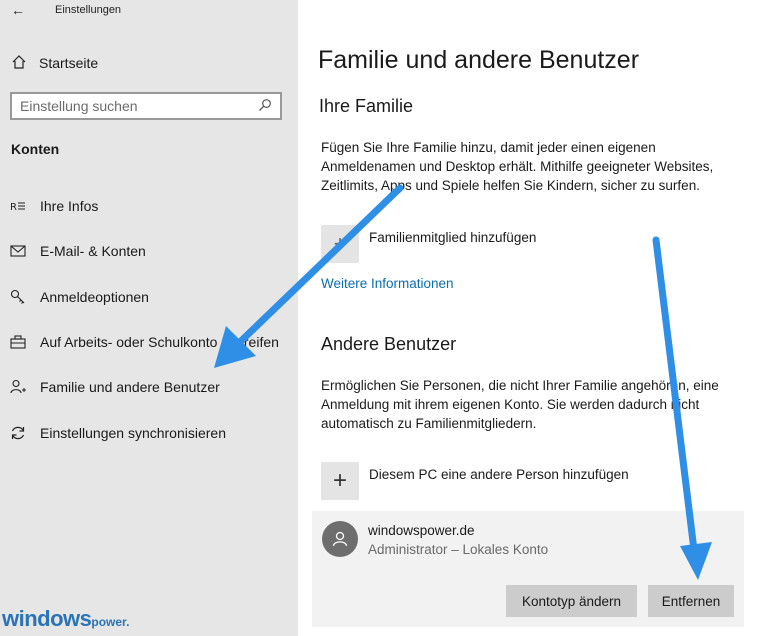 This screenshot has height=636, width=768. What do you see at coordinates (571, 601) in the screenshot?
I see `change-account-type-button: Kontotyp ändern` at bounding box center [571, 601].